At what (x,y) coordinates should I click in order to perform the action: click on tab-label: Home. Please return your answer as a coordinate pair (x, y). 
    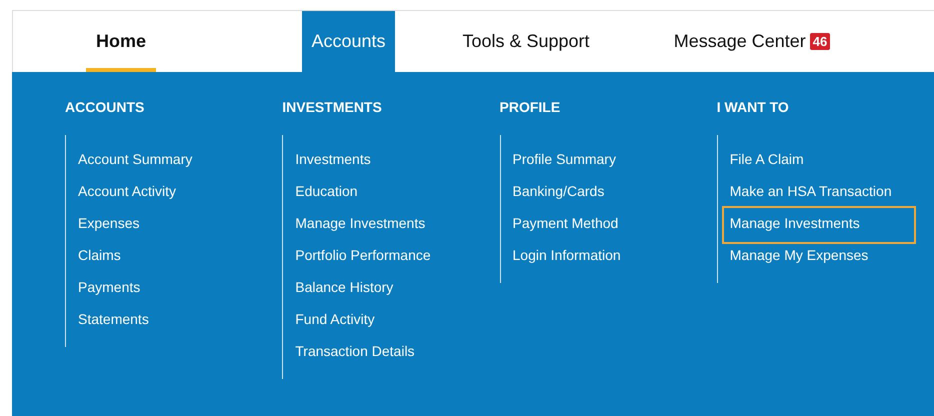
    Looking at the image, I should click on (121, 41).